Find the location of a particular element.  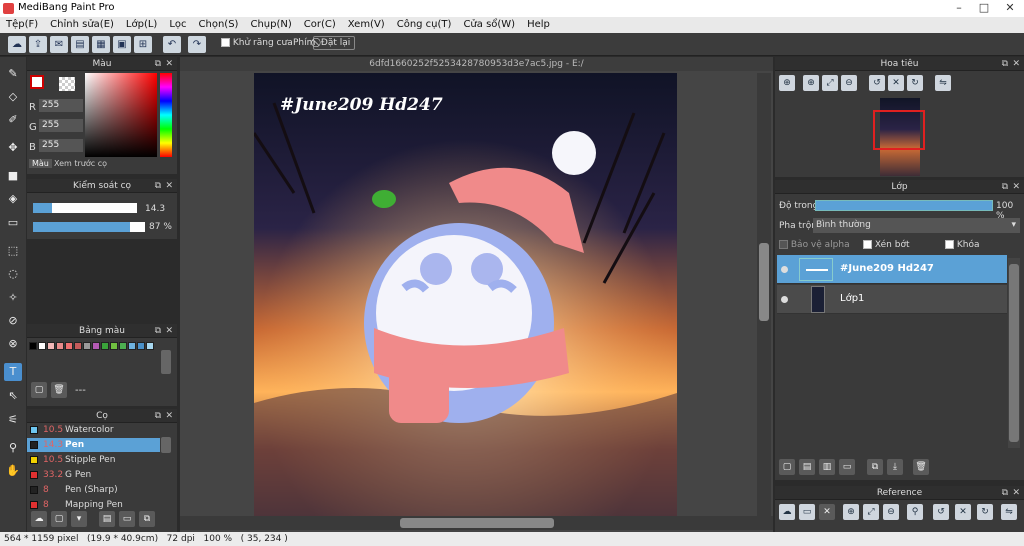

antialias-toggle: Khử răng cưa is located at coordinates (257, 43).